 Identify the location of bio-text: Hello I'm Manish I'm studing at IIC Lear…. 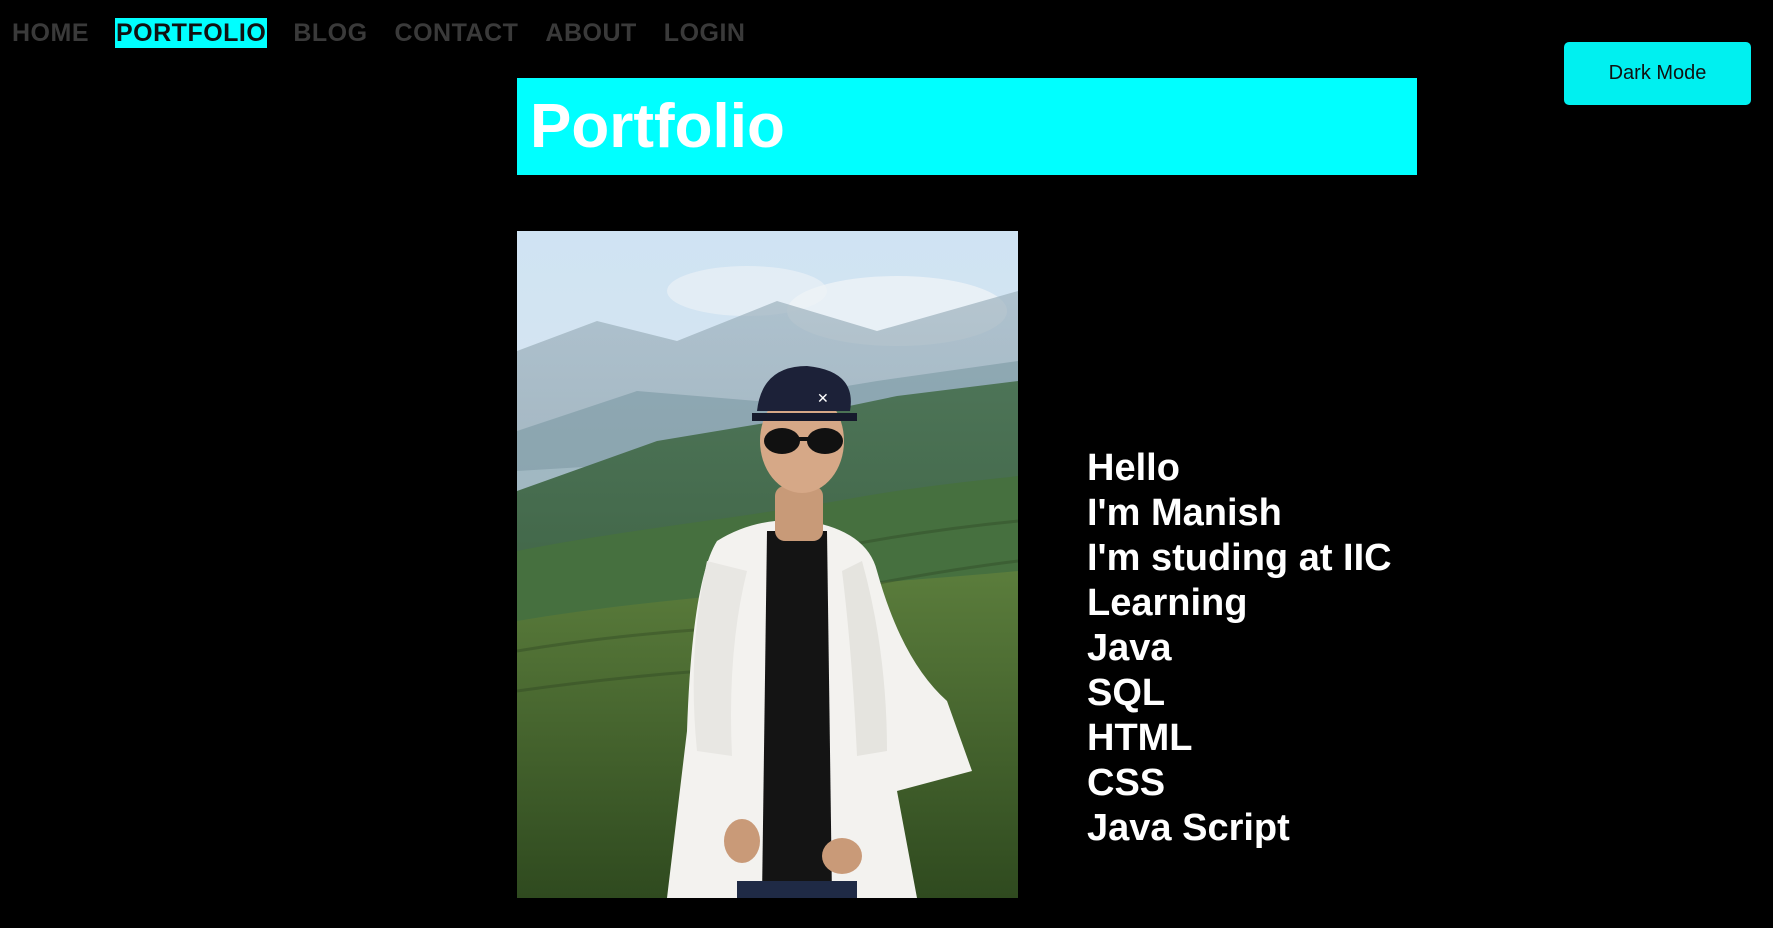
(1239, 648).